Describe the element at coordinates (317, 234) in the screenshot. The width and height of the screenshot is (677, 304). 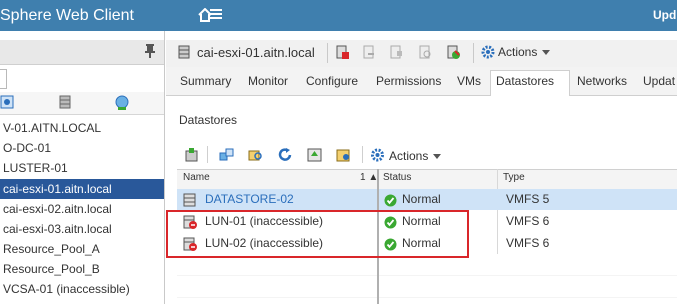
I see `highlight-annotation` at that location.